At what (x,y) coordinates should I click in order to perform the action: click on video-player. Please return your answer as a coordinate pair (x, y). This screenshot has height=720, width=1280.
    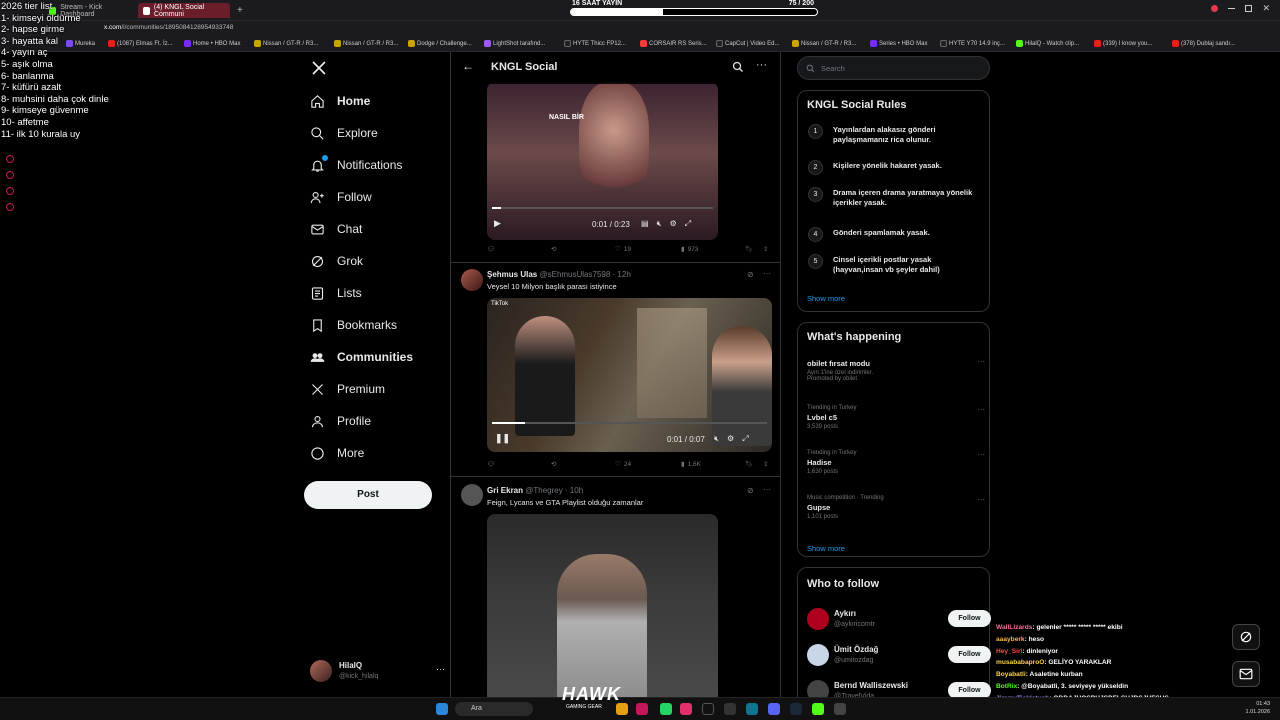
    Looking at the image, I should click on (602, 607).